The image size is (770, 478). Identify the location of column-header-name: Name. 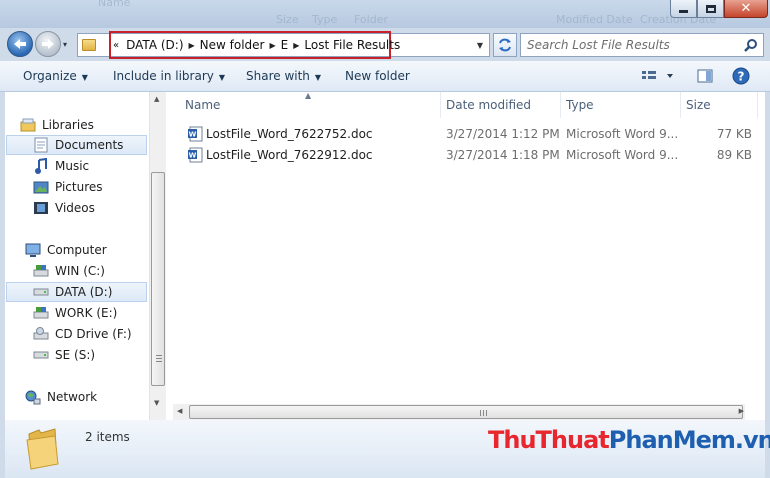
(202, 105).